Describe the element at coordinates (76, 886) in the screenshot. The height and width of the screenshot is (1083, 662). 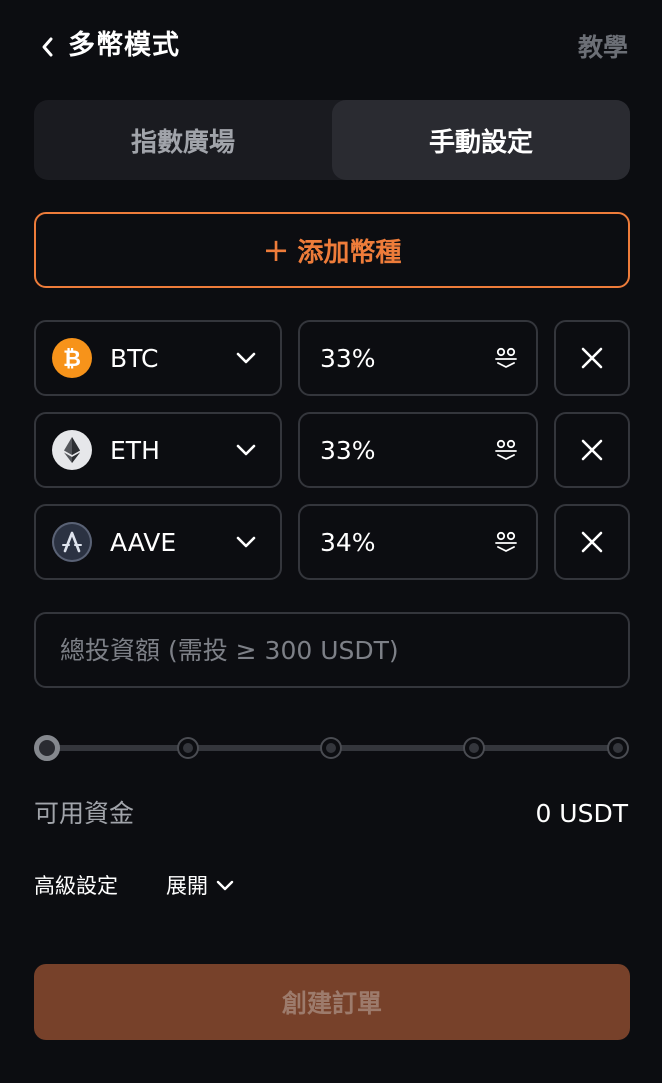
I see `advanced-settings-label: 高級設定` at that location.